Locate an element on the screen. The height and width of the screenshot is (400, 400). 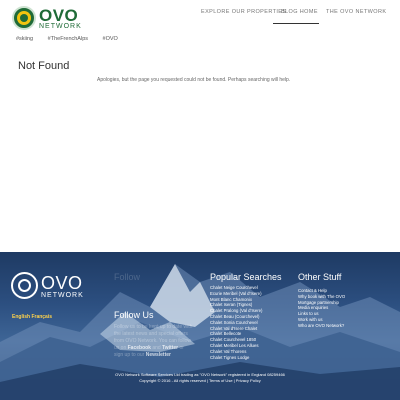
nav-active-indicator is located at coordinates (296, 23).